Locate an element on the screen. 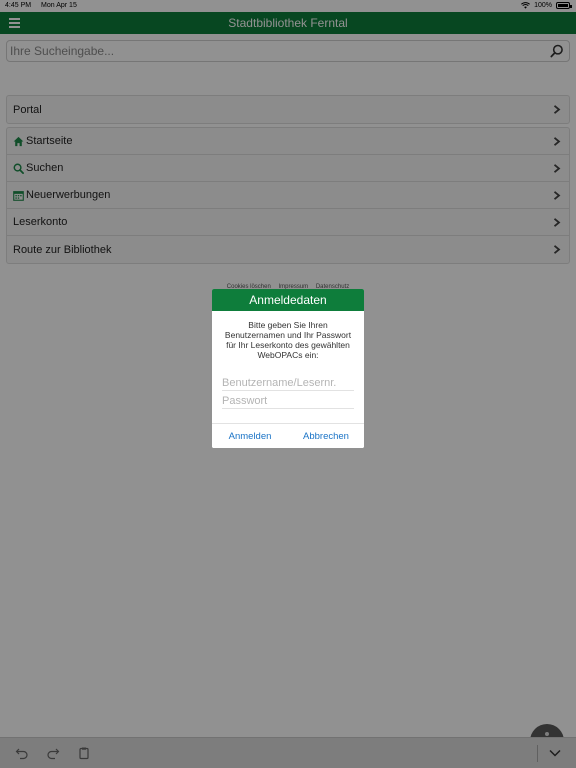 This screenshot has height=768, width=576. username-field-container is located at coordinates (288, 382).